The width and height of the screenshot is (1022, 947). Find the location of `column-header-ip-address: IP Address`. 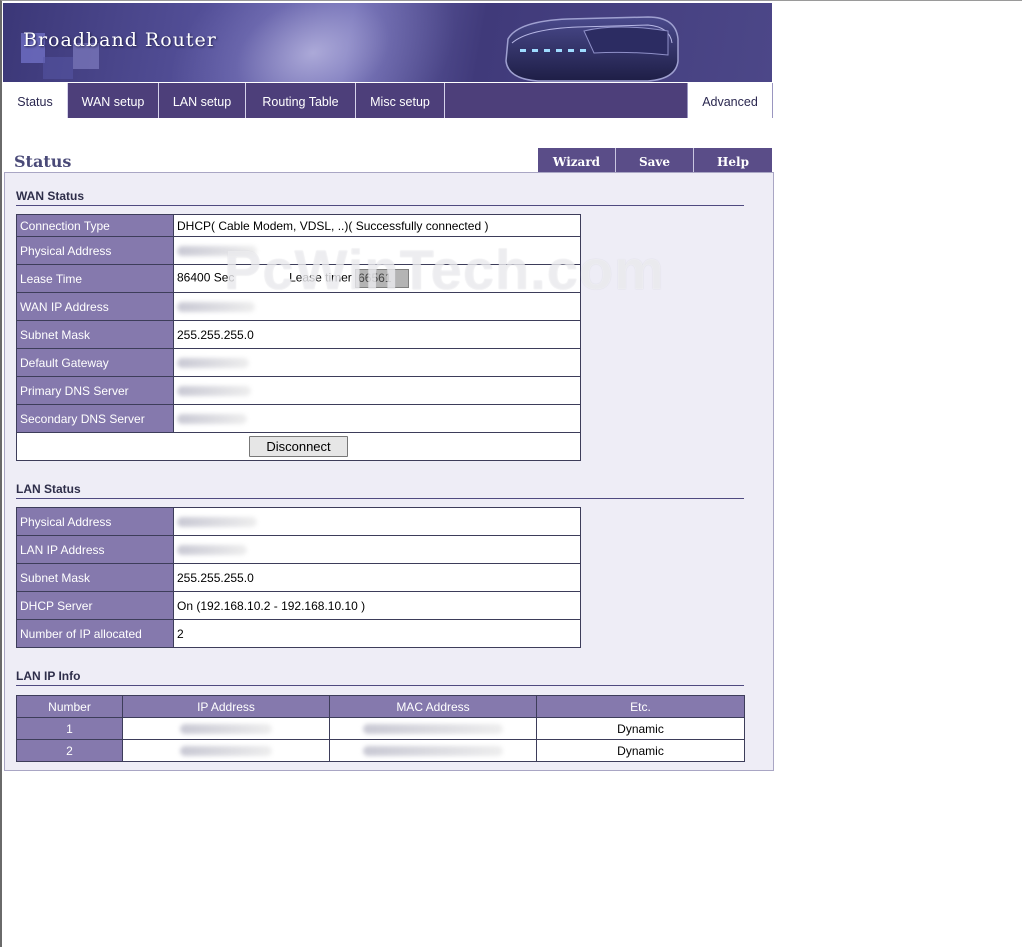

column-header-ip-address: IP Address is located at coordinates (226, 706).